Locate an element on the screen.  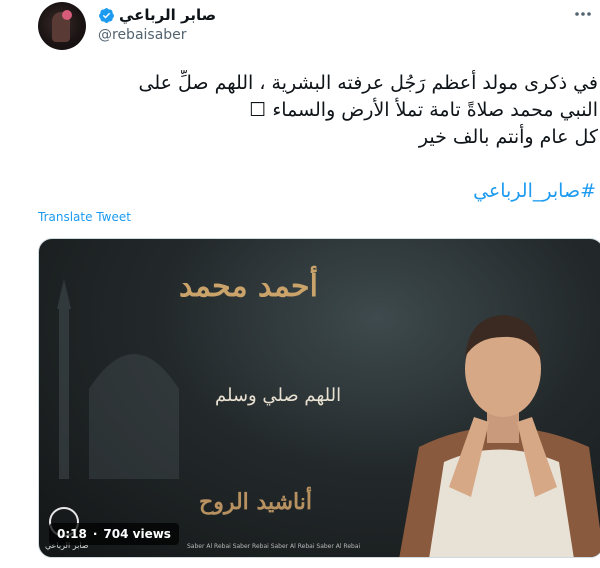
author-name: صابر الرباعي is located at coordinates (157, 15).